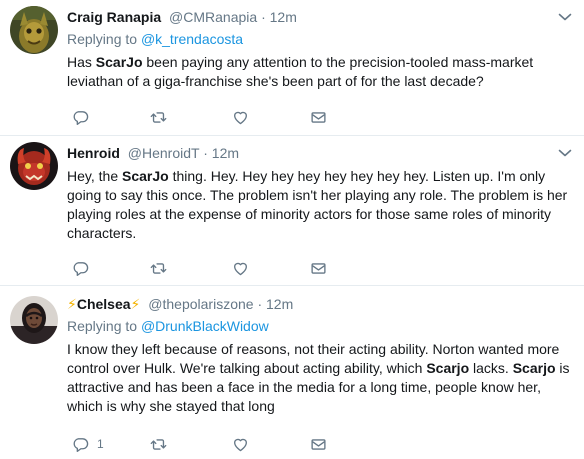  I want to click on tweet-header: Henroid @HenroidT · 12m, so click(319, 153).